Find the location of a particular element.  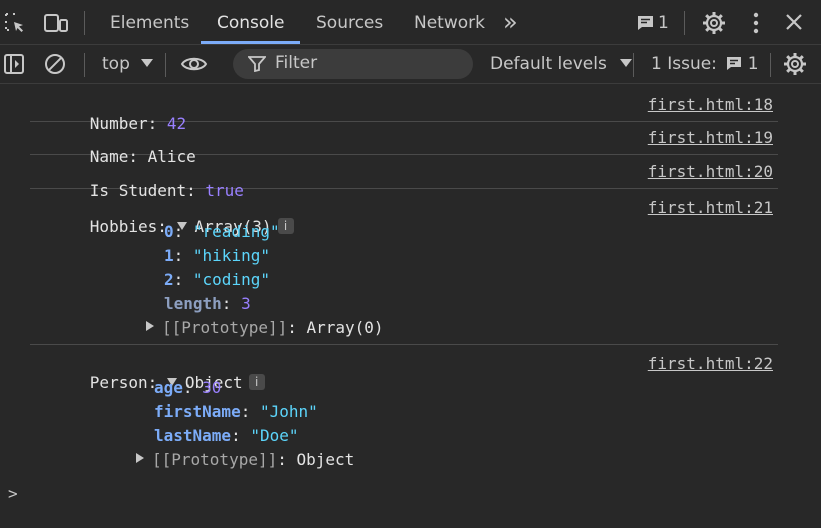

tab-network: Network is located at coordinates (449, 22).